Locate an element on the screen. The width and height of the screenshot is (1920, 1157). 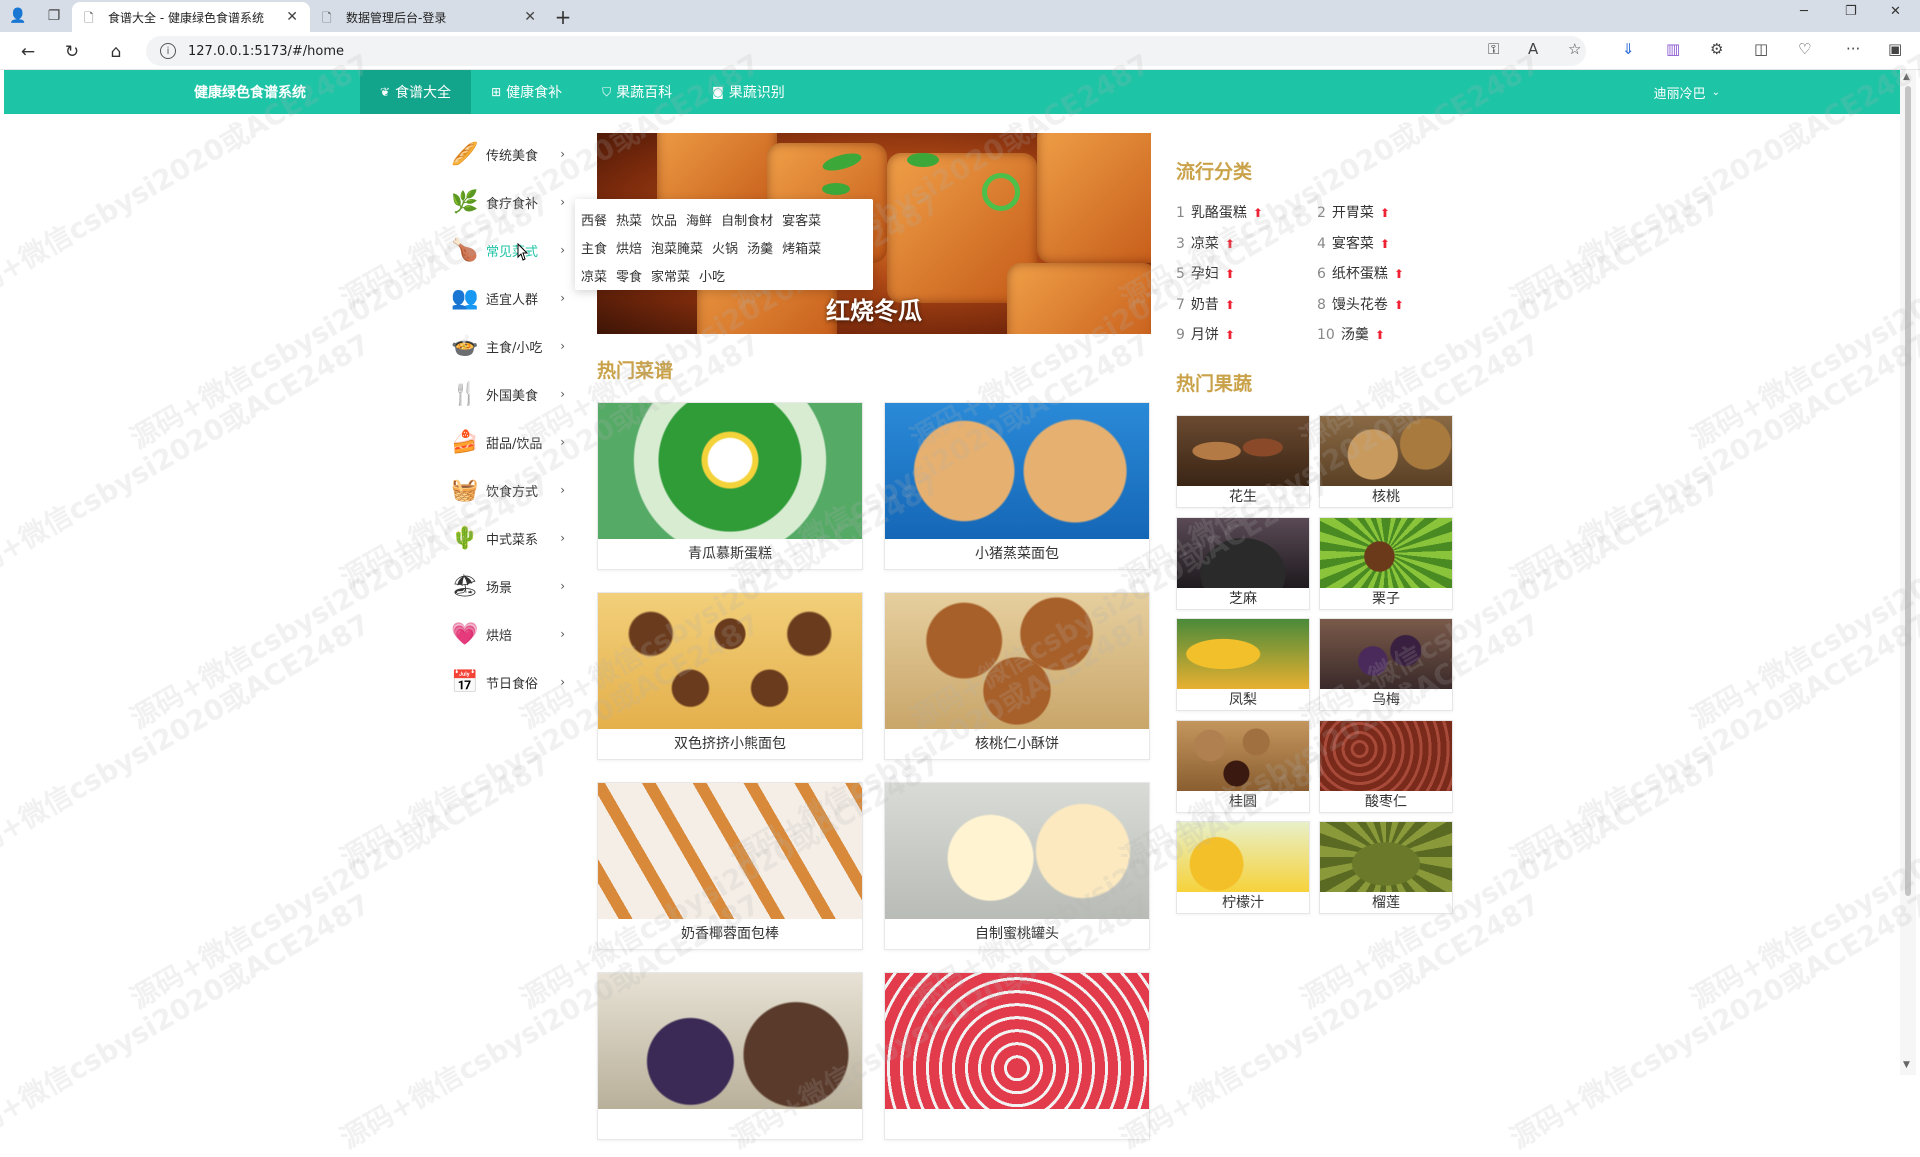
submenu-link: 家常菜 is located at coordinates (670, 275).